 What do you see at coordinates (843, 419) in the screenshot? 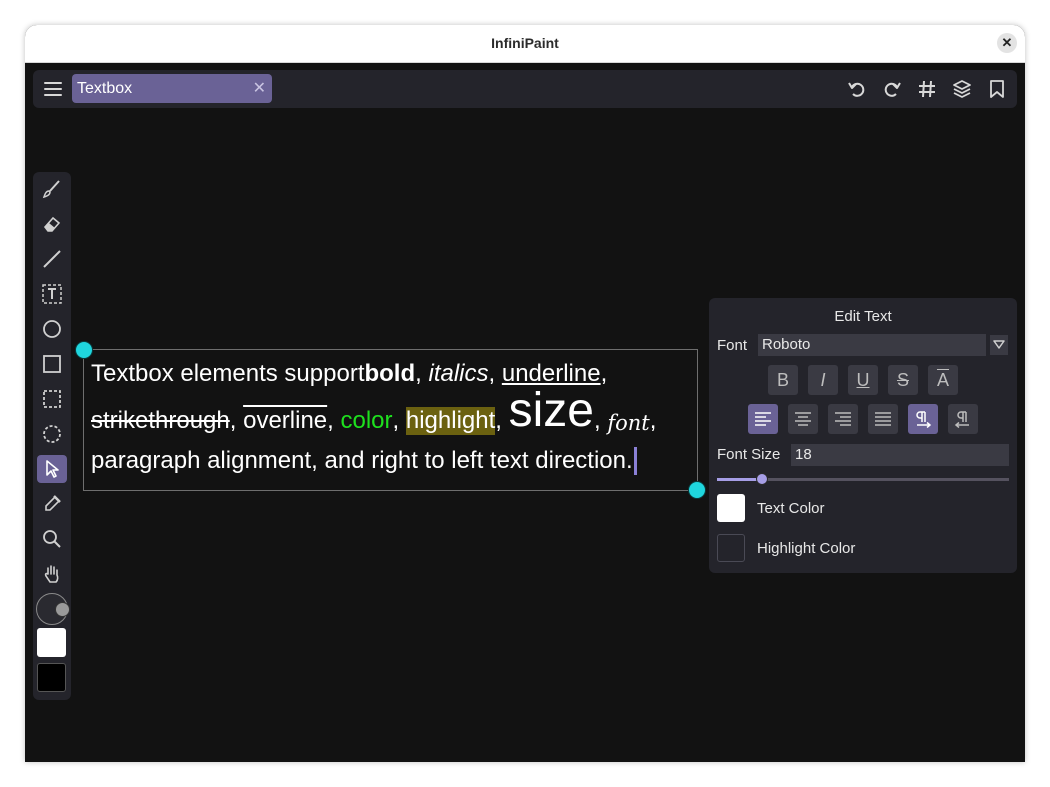
I see `align-right-icon` at bounding box center [843, 419].